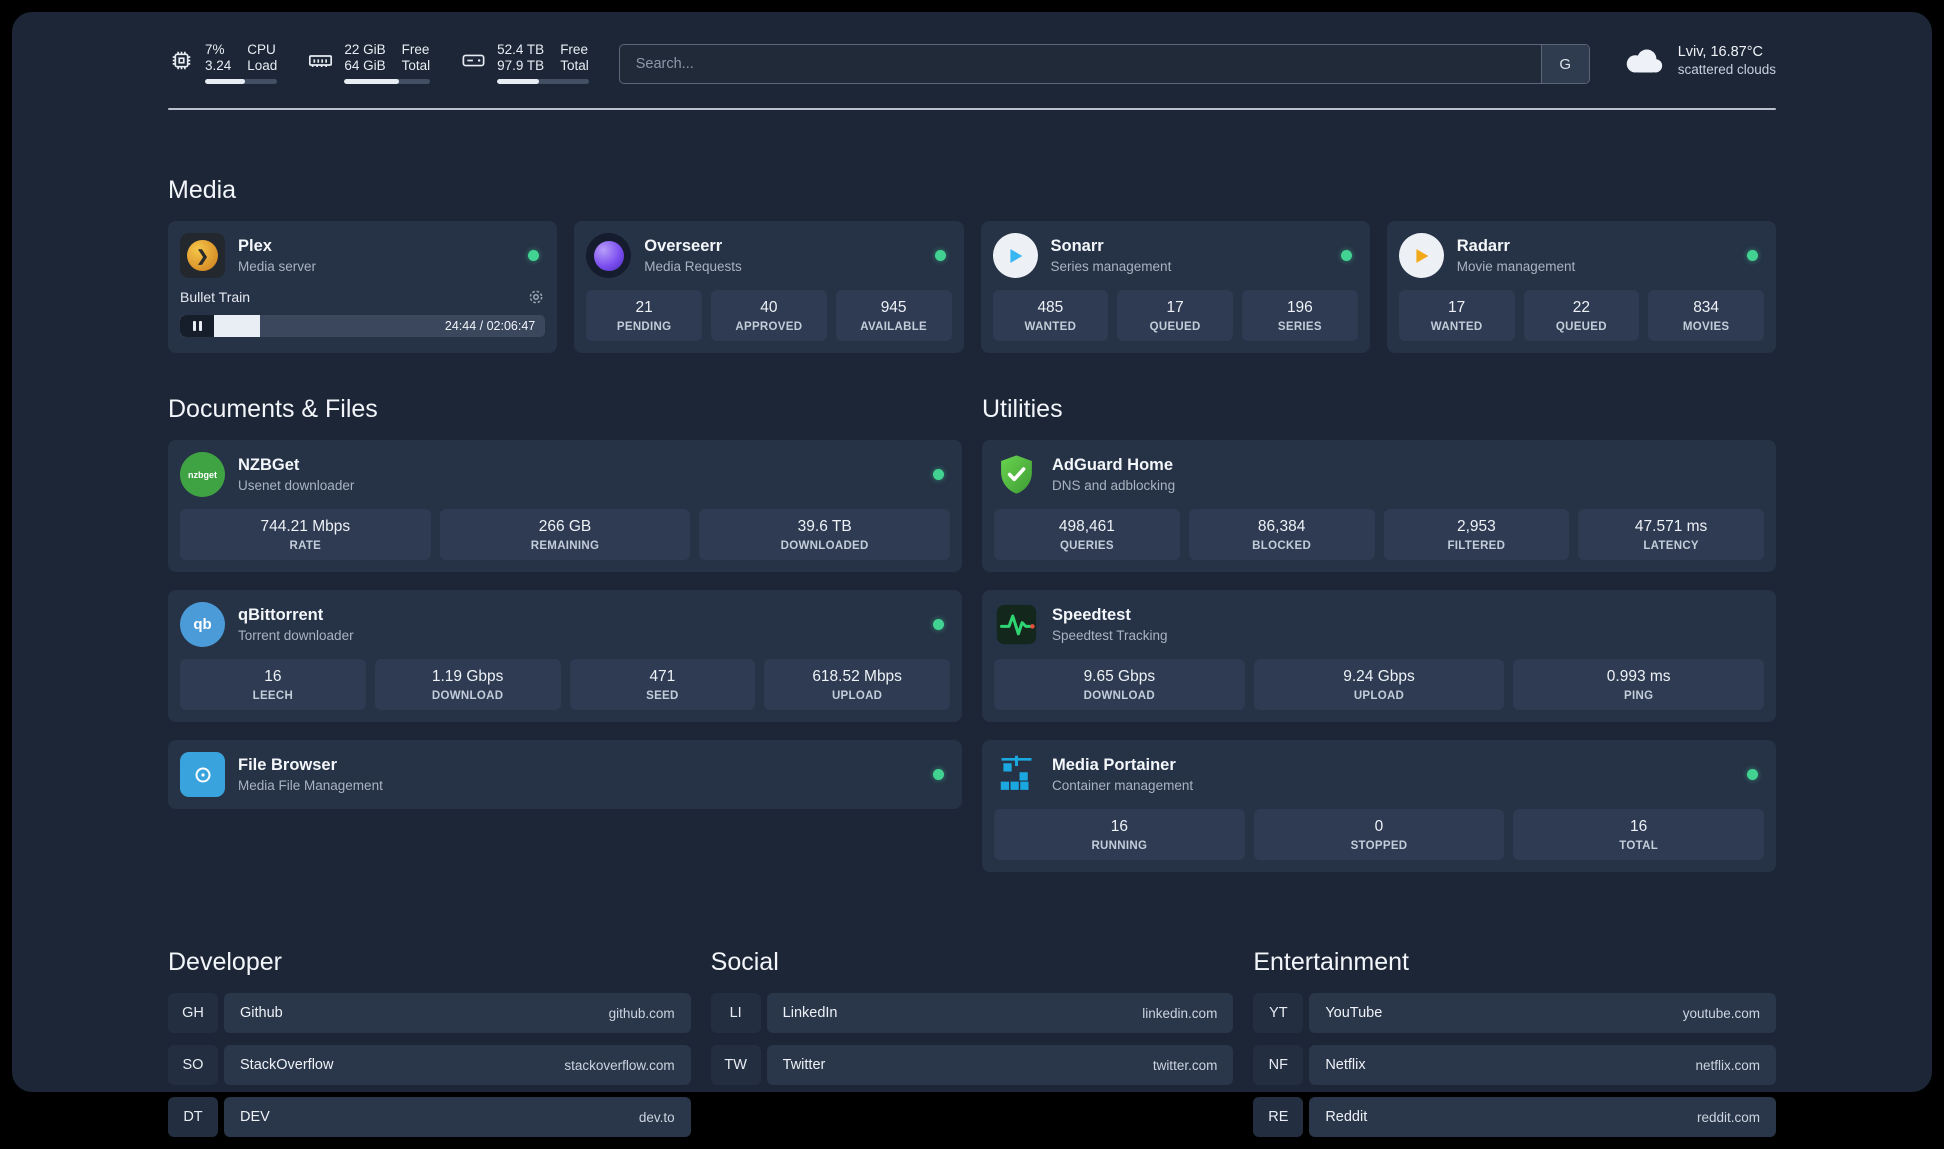 The height and width of the screenshot is (1149, 1944). Describe the element at coordinates (1671, 534) in the screenshot. I see `stat-tile: 47.571 msLATENCY` at that location.